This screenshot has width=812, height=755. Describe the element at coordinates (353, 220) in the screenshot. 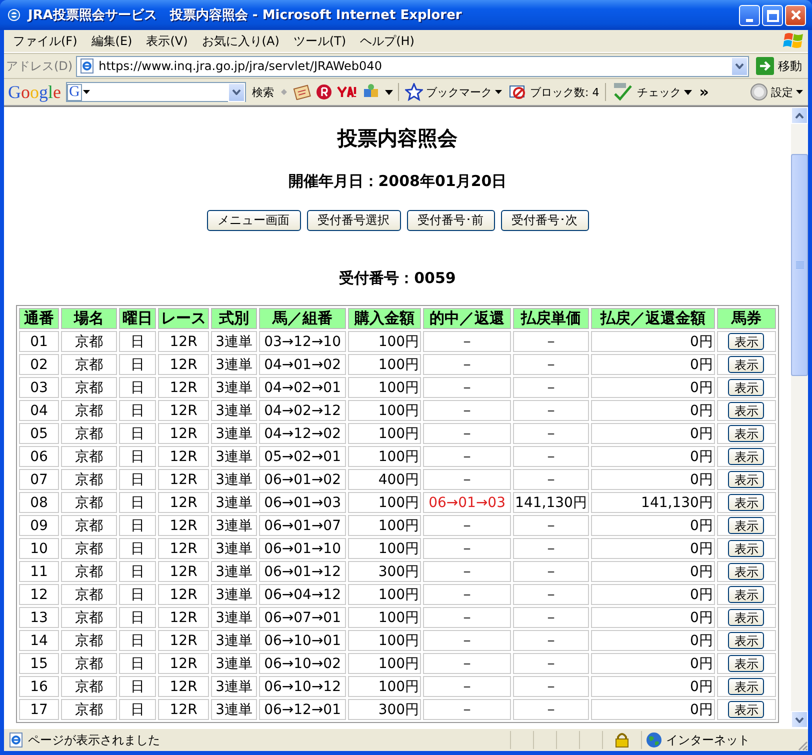

I see `nav-button: 受付番号選択` at that location.